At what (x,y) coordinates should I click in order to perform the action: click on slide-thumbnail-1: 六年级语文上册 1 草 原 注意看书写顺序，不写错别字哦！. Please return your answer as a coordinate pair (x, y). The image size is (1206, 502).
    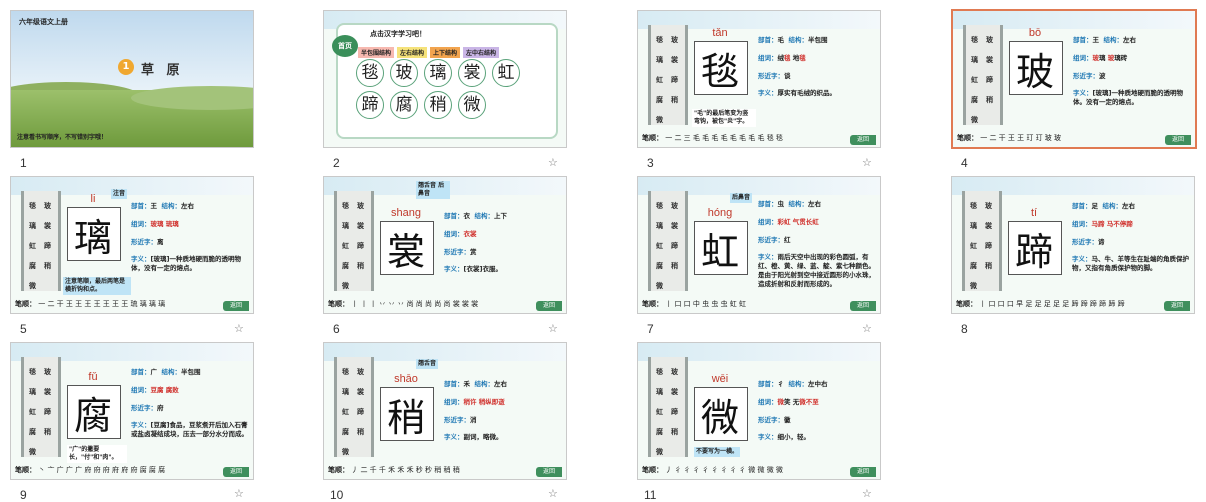
    Looking at the image, I should click on (132, 79).